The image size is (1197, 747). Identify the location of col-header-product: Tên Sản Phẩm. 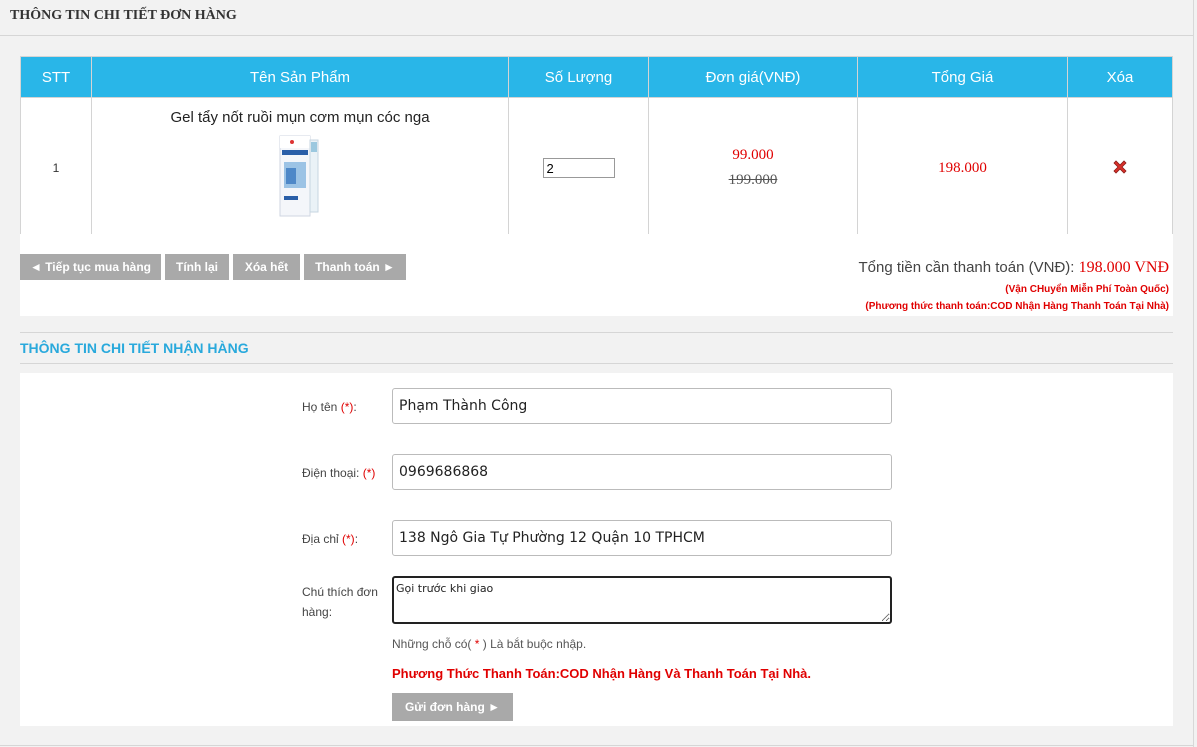
(300, 77).